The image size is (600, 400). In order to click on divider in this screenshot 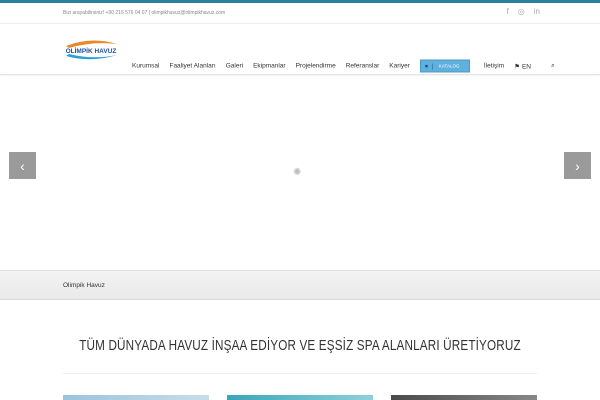, I will do `click(300, 373)`.